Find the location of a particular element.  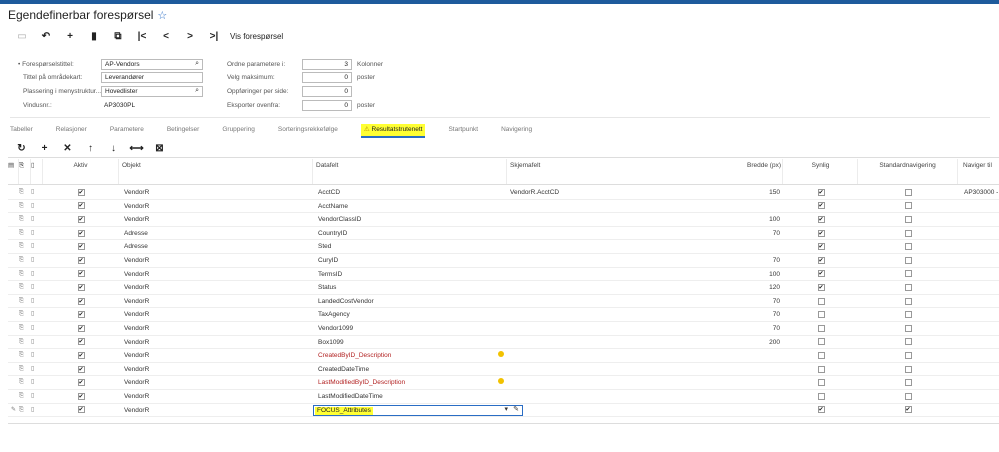

fit-columns-icon: ⟷ is located at coordinates (136, 148).